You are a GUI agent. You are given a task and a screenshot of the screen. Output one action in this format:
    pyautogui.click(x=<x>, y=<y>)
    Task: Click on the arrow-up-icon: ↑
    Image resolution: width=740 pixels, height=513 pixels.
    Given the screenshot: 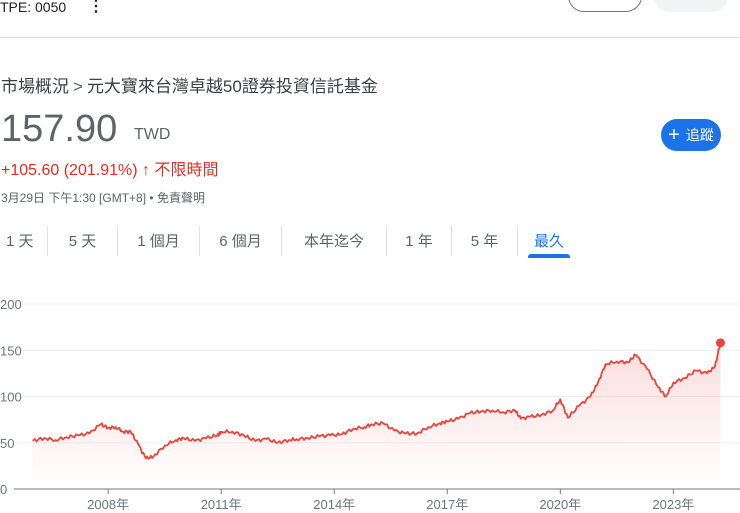 What is the action you would take?
    pyautogui.click(x=146, y=170)
    